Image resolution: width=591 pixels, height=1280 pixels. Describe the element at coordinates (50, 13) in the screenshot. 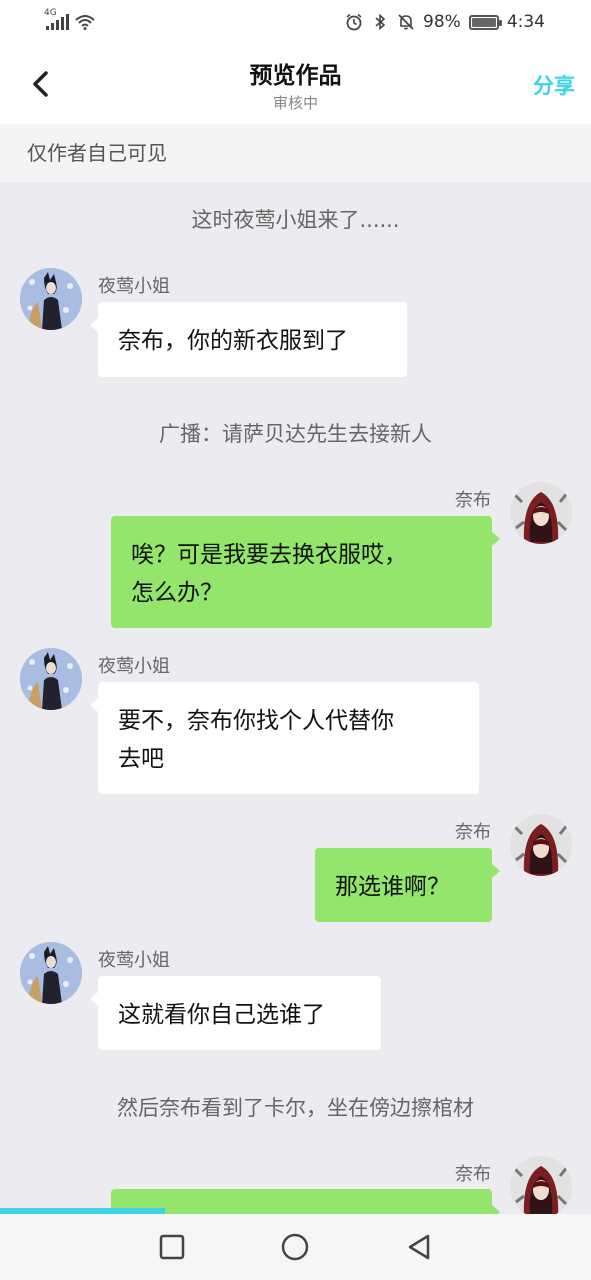

I see `network-type-label: 4G` at that location.